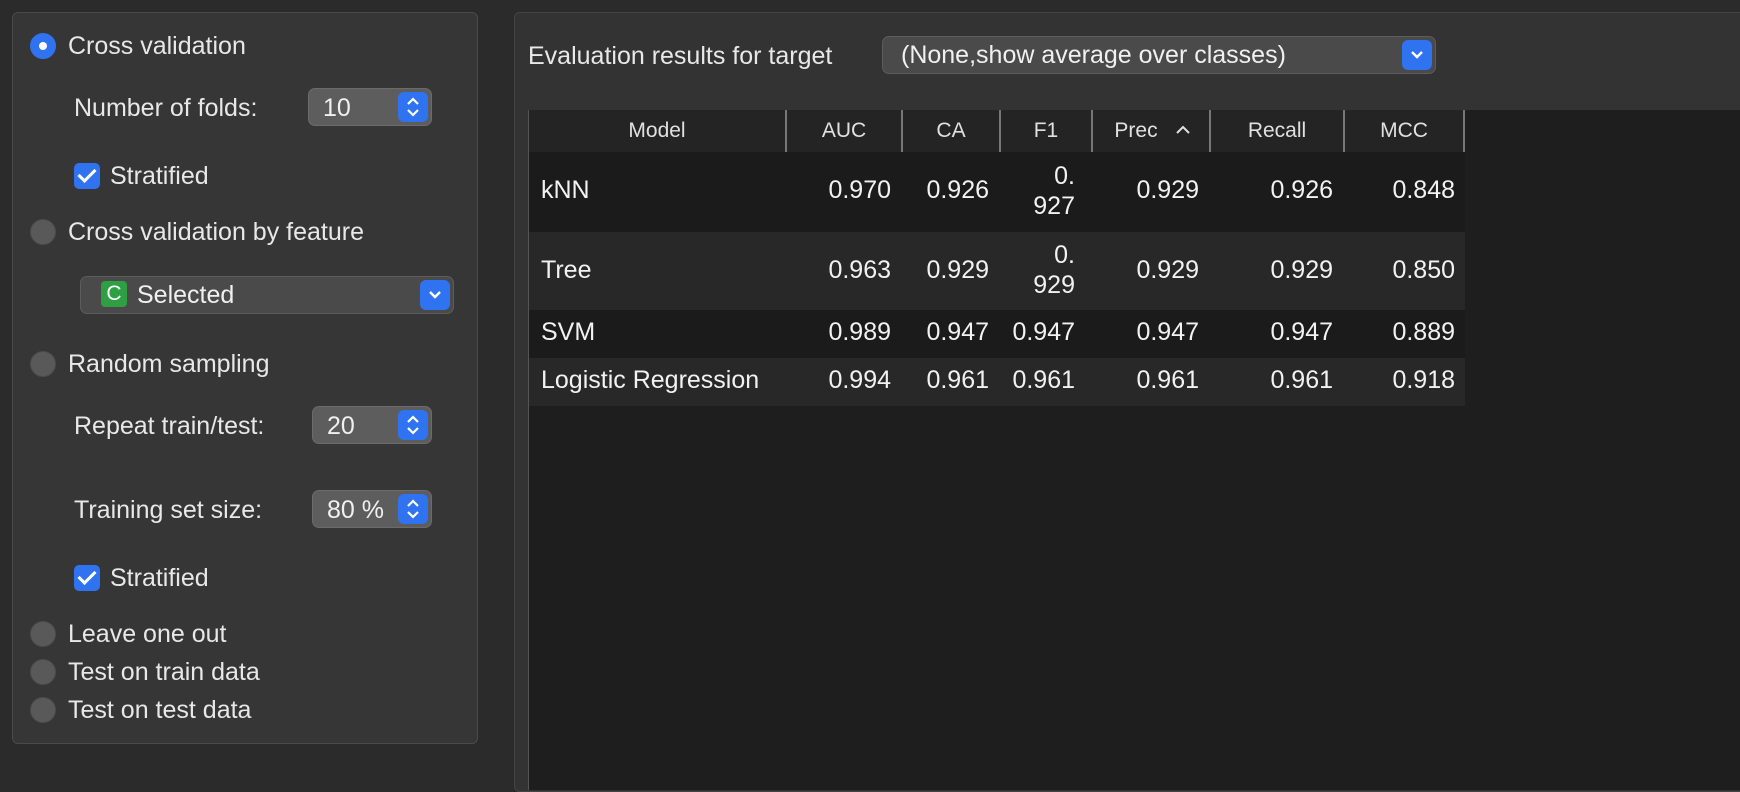 This screenshot has height=792, width=1740. I want to click on cell-f1-line2: 927, so click(1054, 206).